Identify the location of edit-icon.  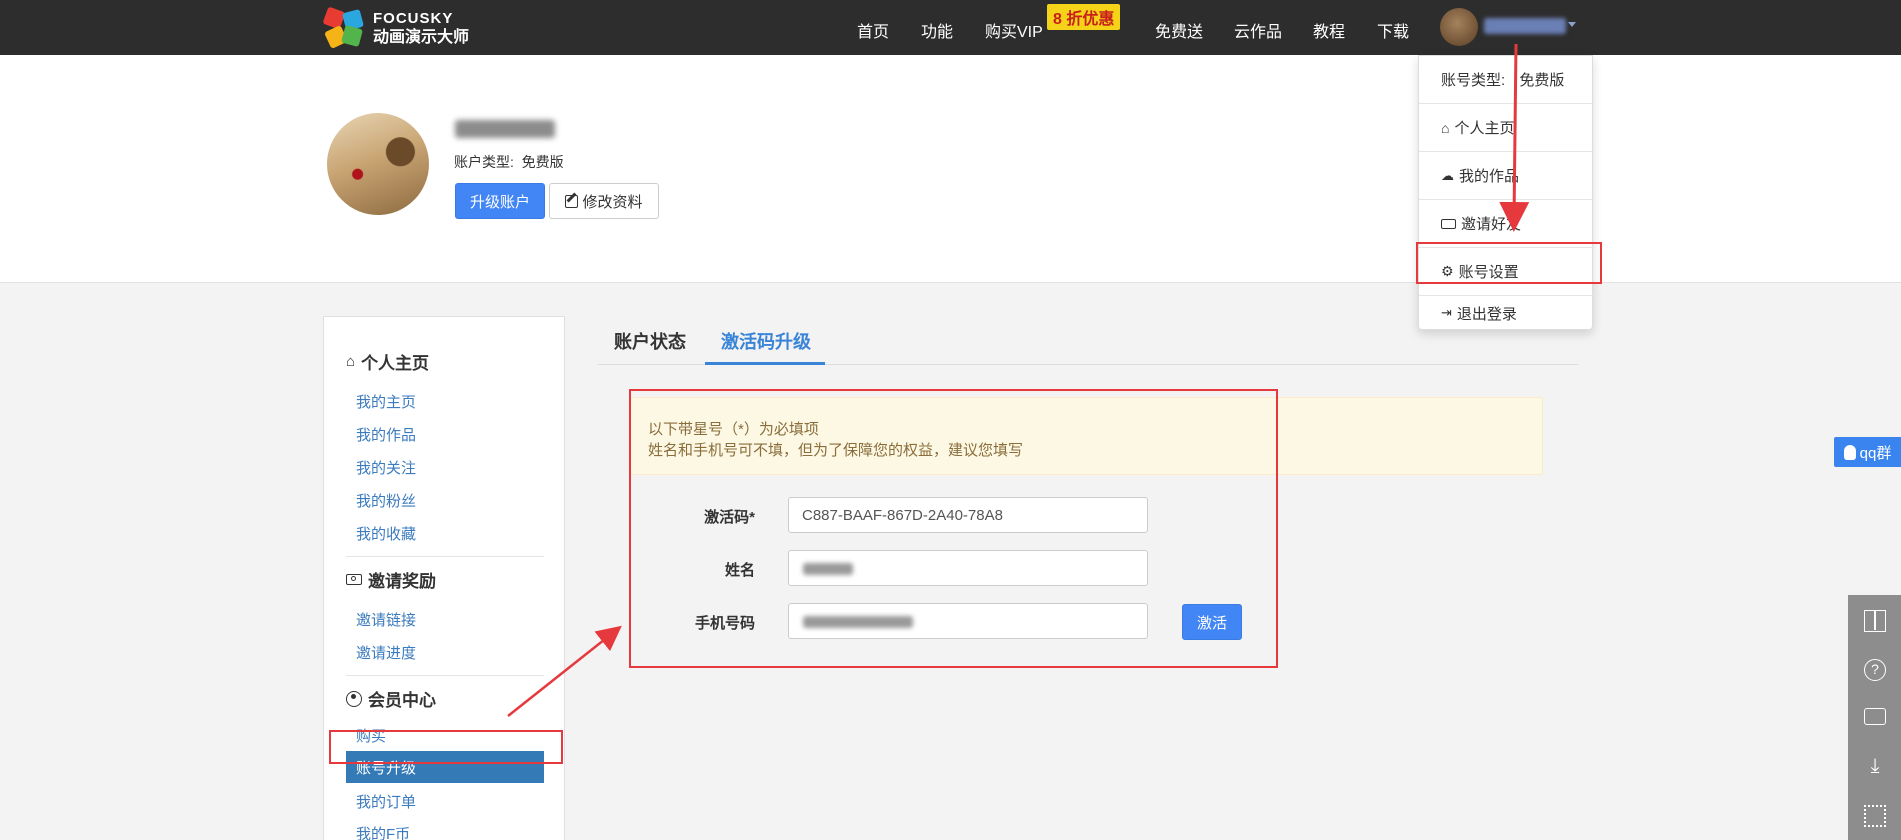
(572, 200).